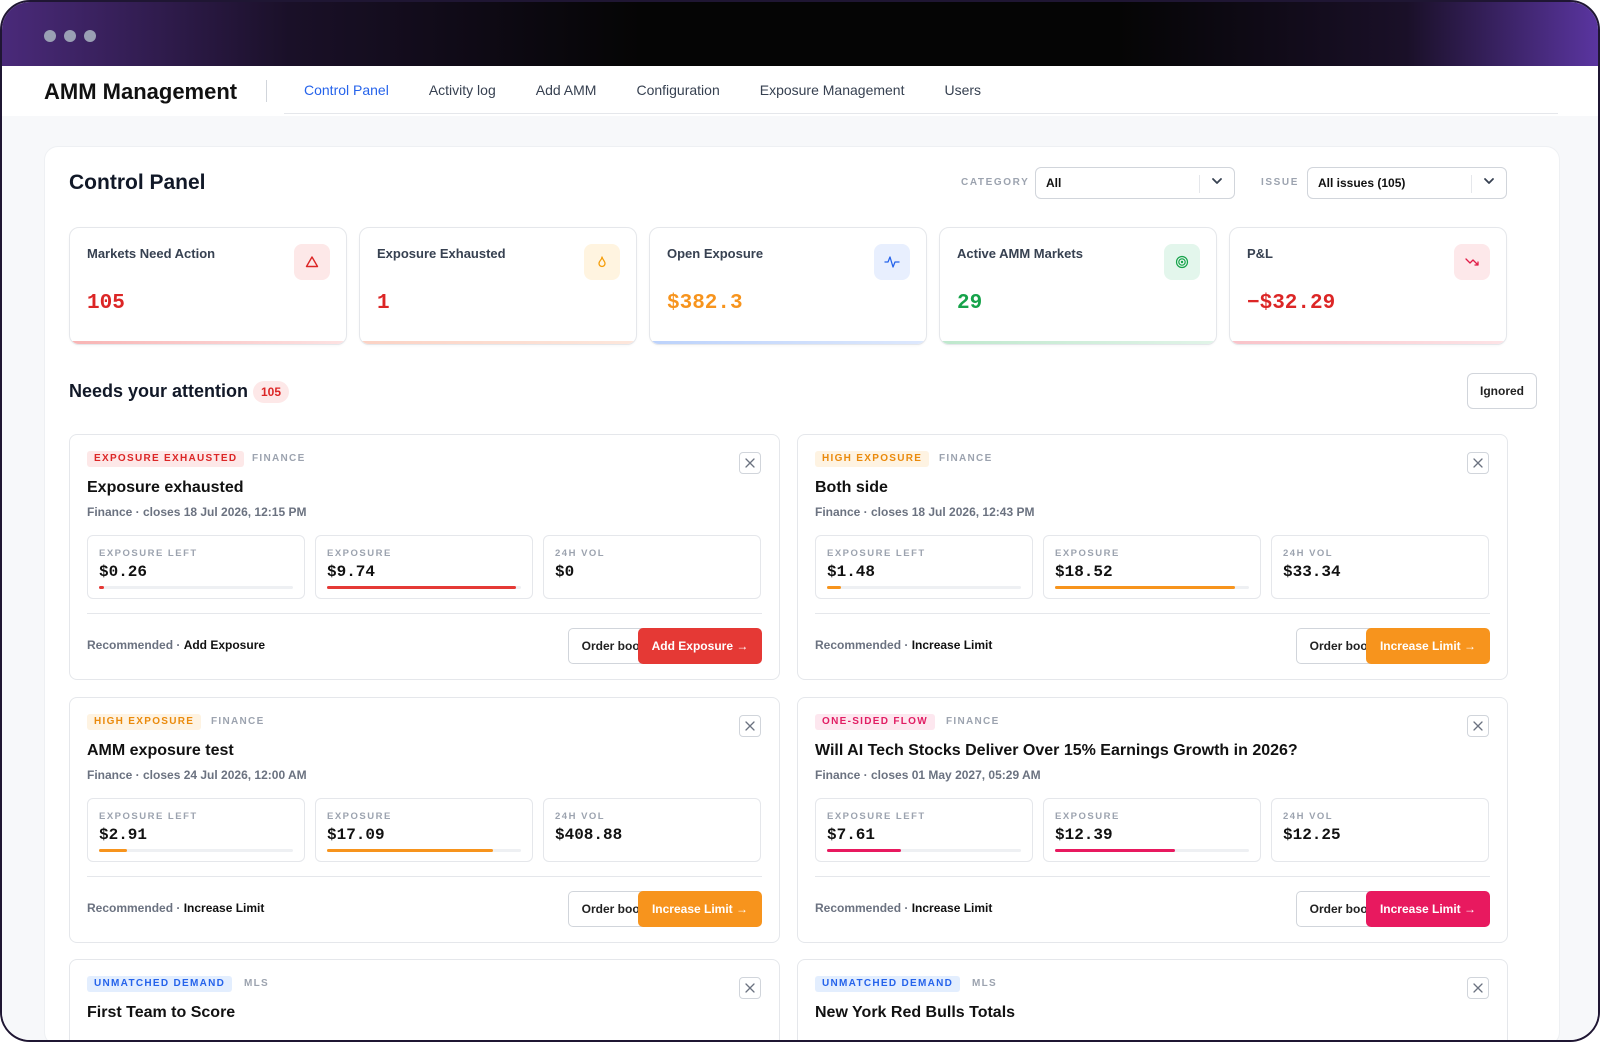 The width and height of the screenshot is (1600, 1042). I want to click on stat-label: Open Exposure, so click(715, 253).